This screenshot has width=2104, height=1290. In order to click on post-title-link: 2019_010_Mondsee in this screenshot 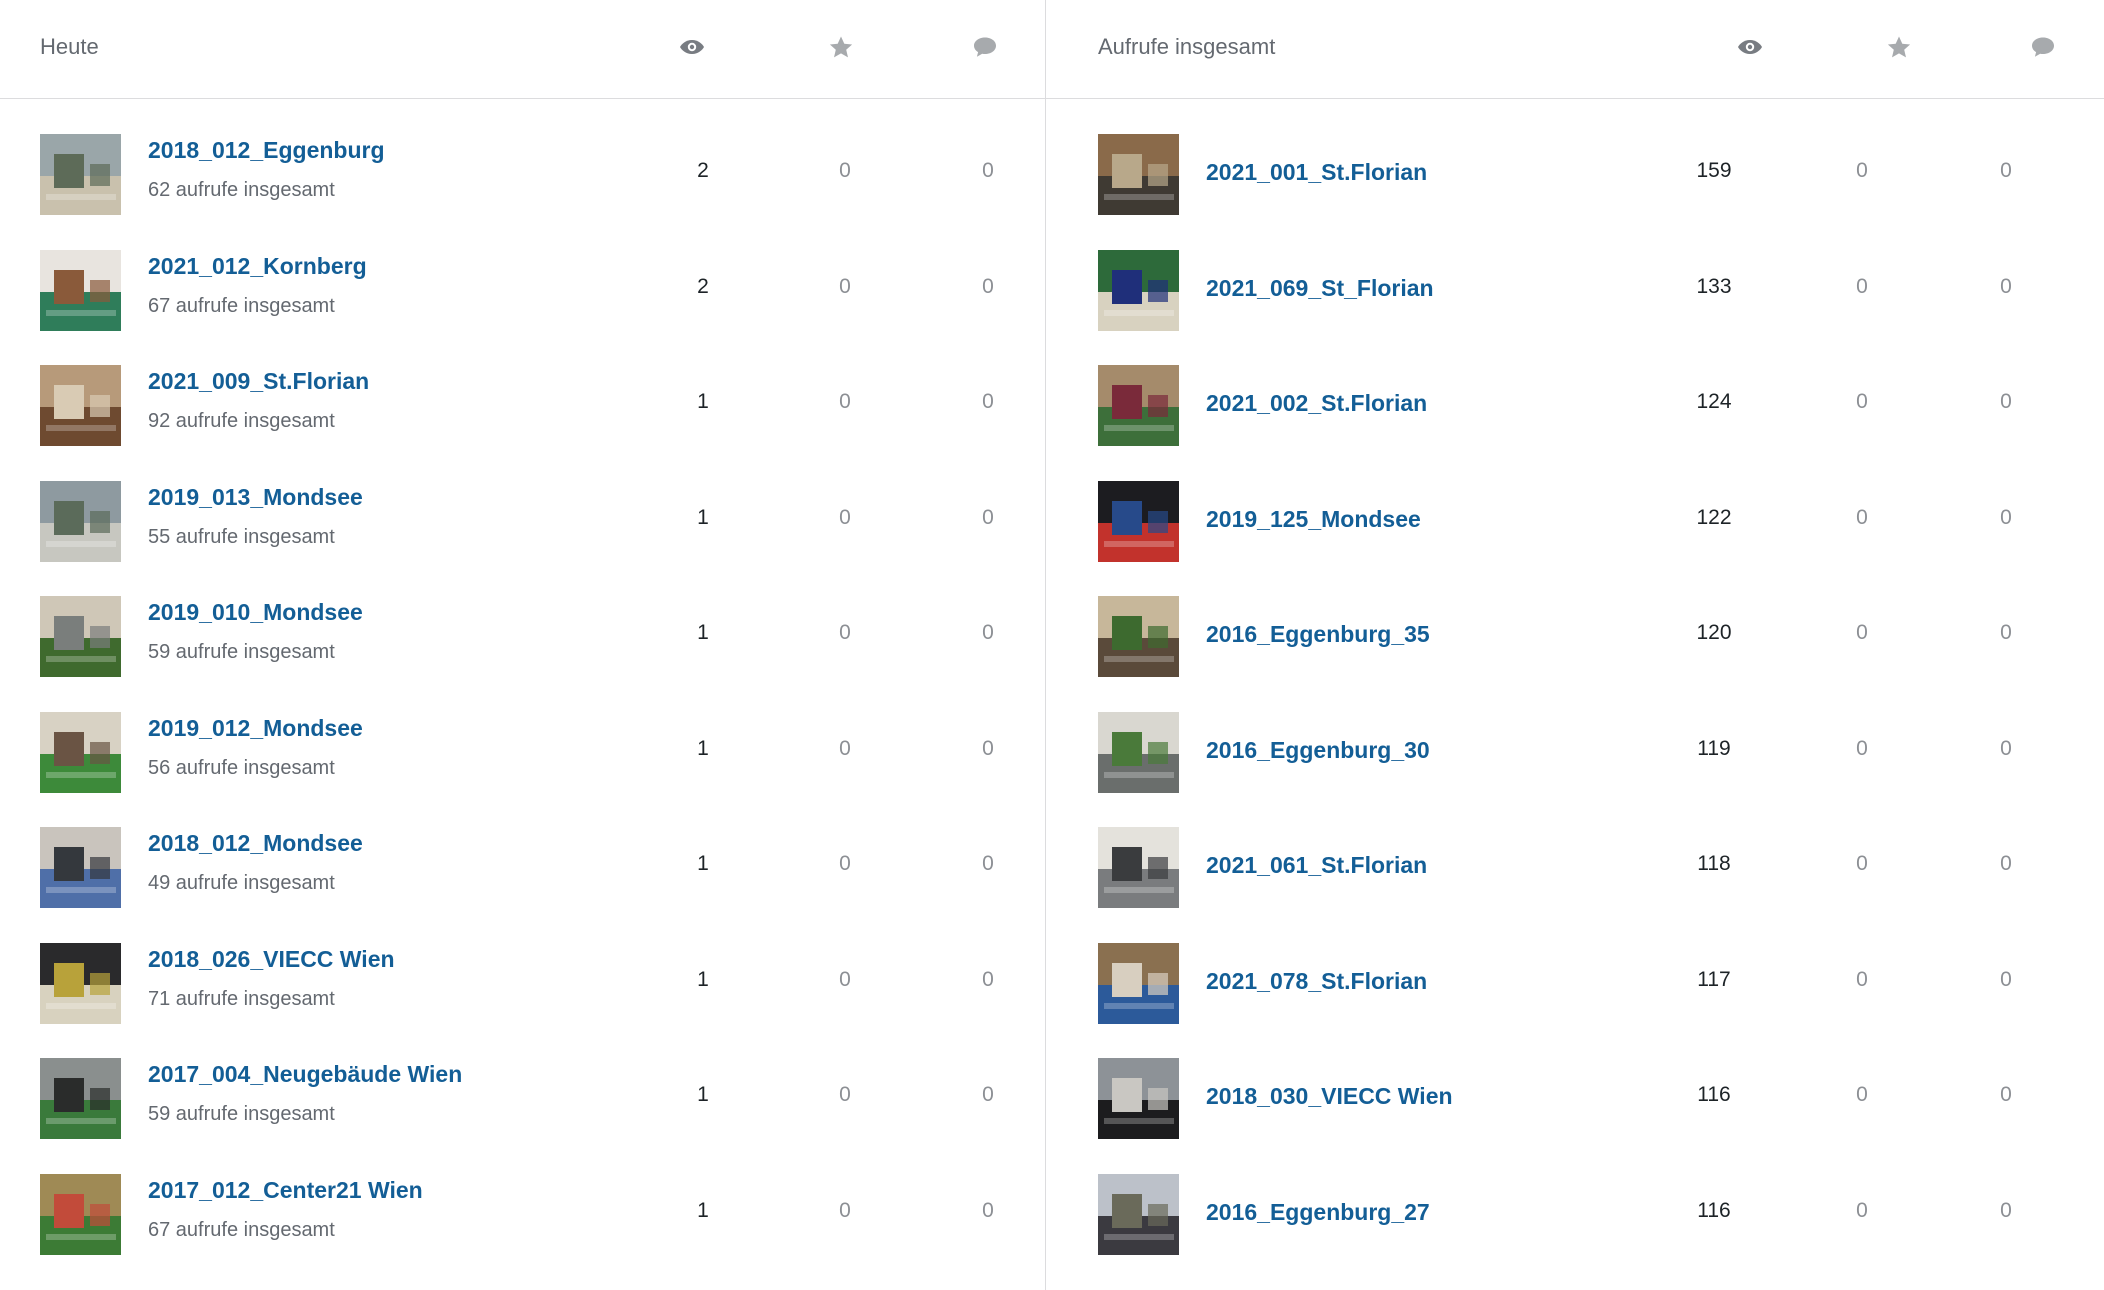, I will do `click(255, 612)`.